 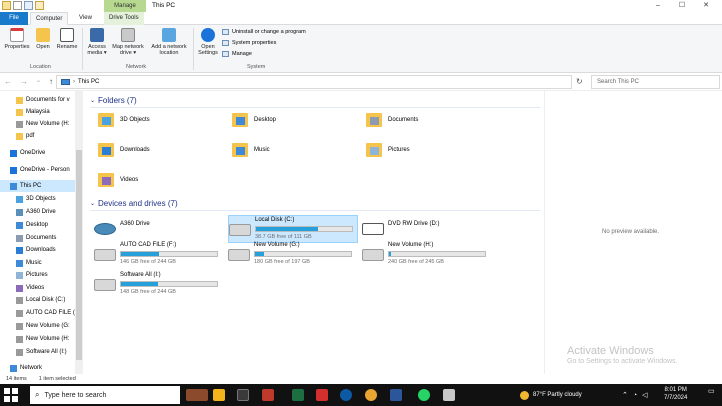 I want to click on nav-item: Music, so click(x=45, y=263).